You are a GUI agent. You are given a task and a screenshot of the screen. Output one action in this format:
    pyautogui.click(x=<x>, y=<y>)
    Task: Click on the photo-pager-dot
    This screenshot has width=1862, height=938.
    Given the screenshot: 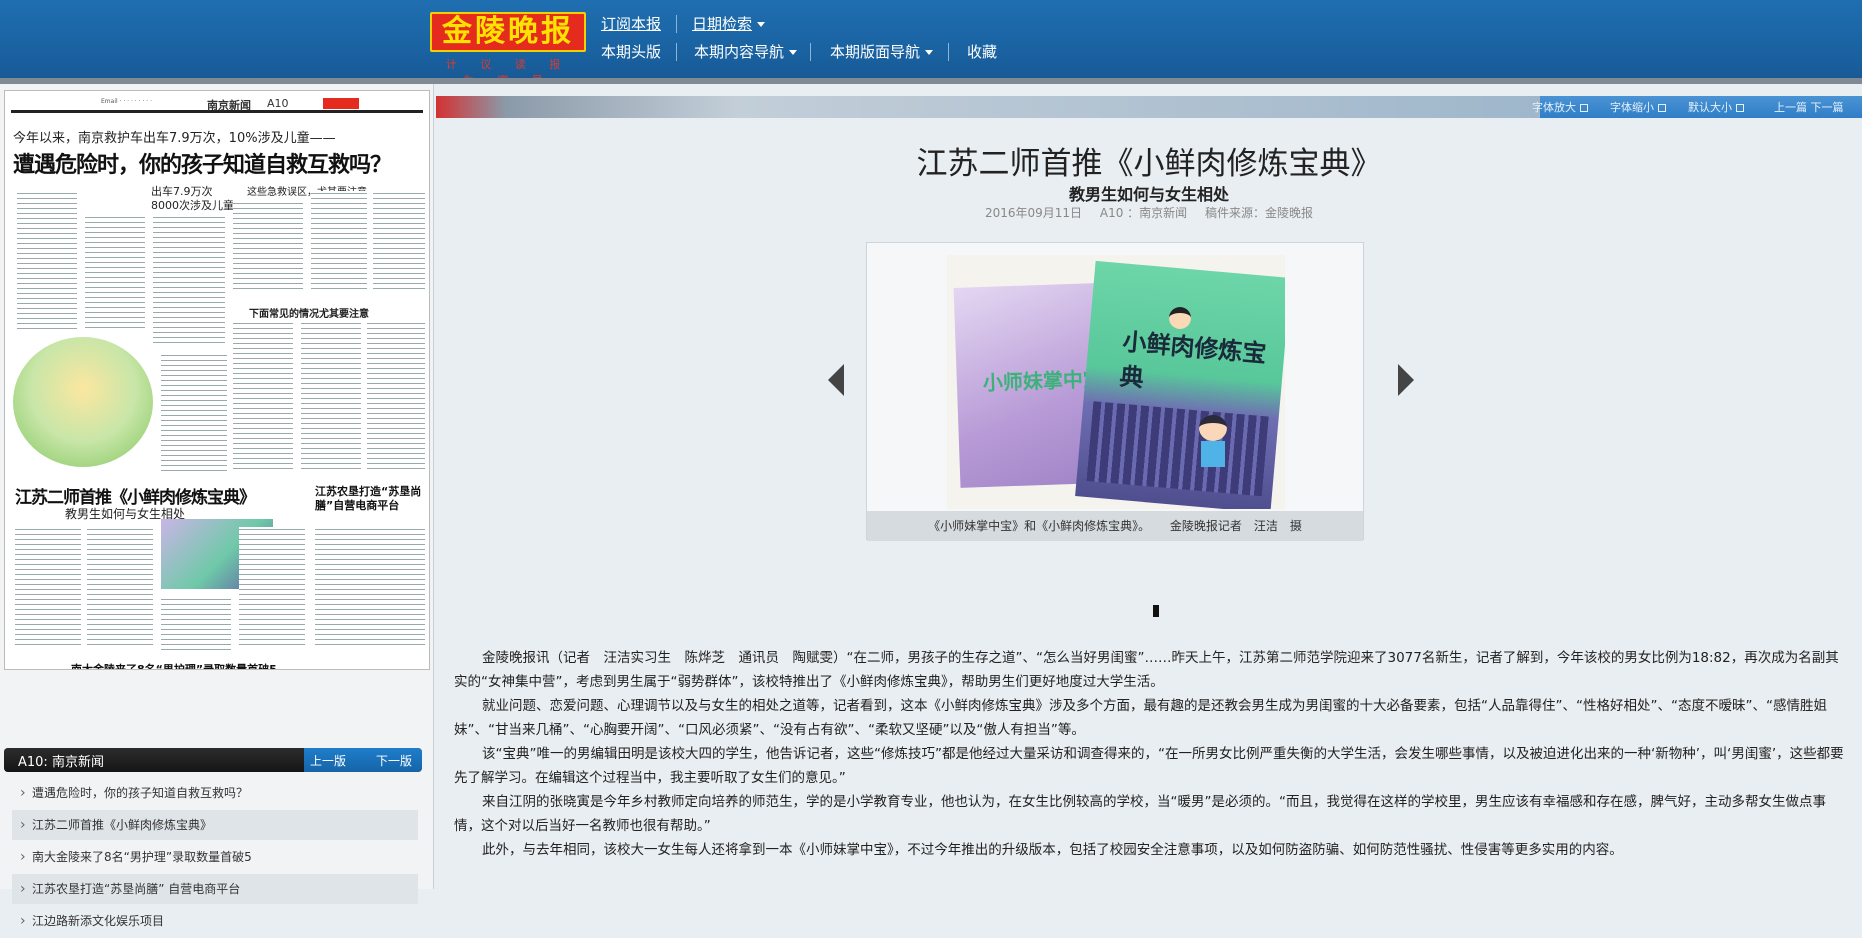 What is the action you would take?
    pyautogui.click(x=1156, y=611)
    